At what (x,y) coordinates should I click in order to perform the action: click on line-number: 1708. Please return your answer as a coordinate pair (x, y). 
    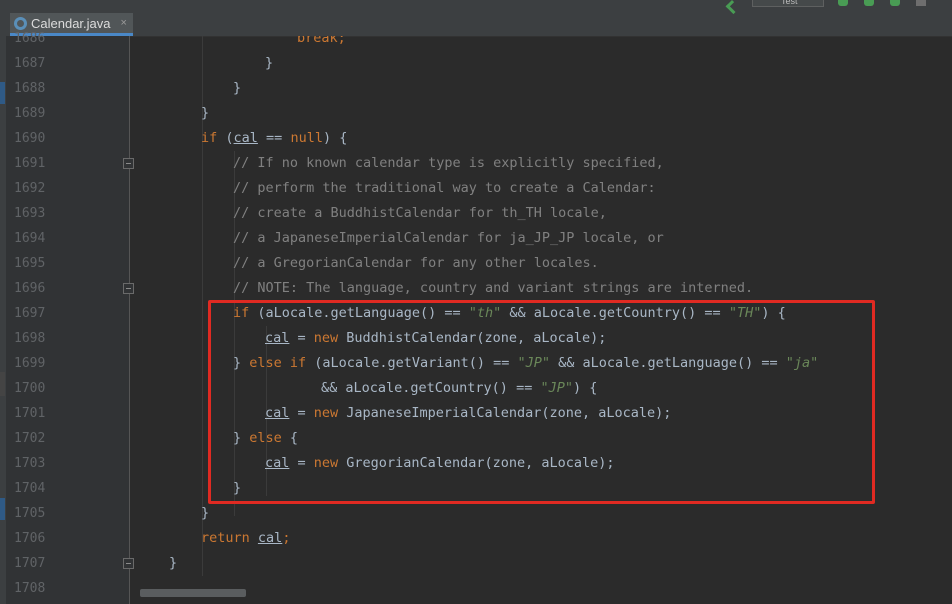
    Looking at the image, I should click on (30, 588).